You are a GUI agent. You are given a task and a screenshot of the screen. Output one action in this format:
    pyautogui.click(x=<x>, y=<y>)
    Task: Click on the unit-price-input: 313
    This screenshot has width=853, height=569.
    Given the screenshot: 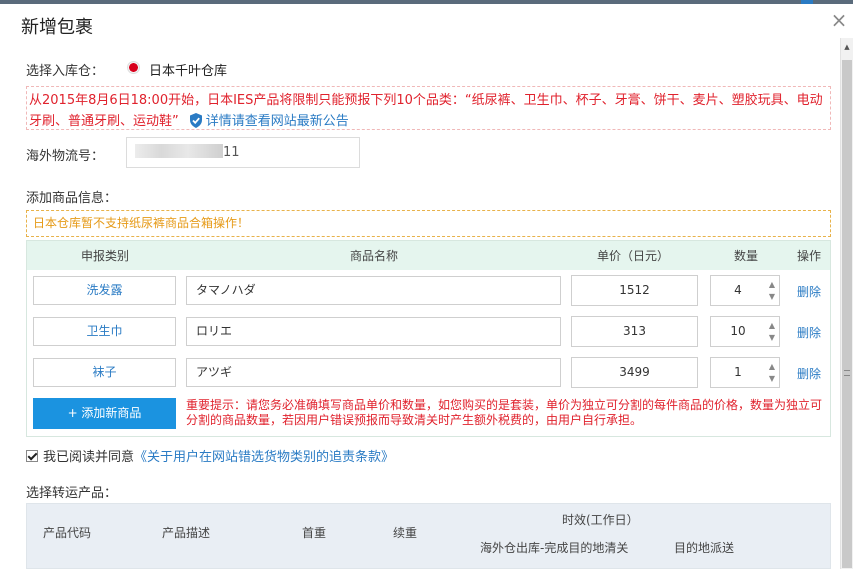 What is the action you would take?
    pyautogui.click(x=634, y=331)
    